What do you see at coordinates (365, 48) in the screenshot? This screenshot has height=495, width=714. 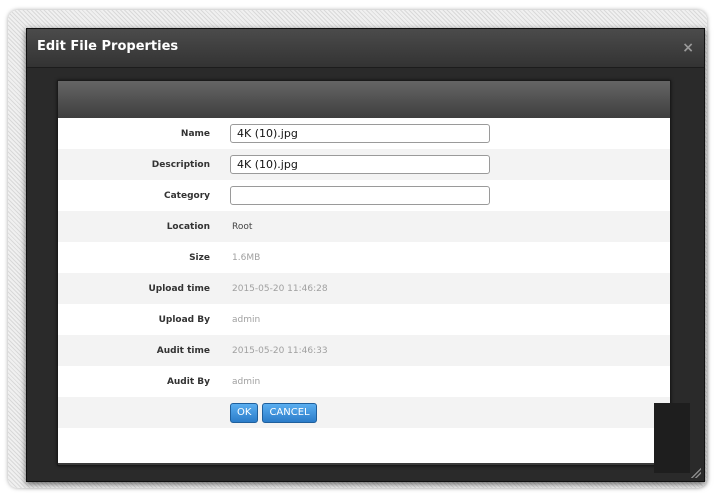 I see `dialog-titlebar: Edit File Properties ×` at bounding box center [365, 48].